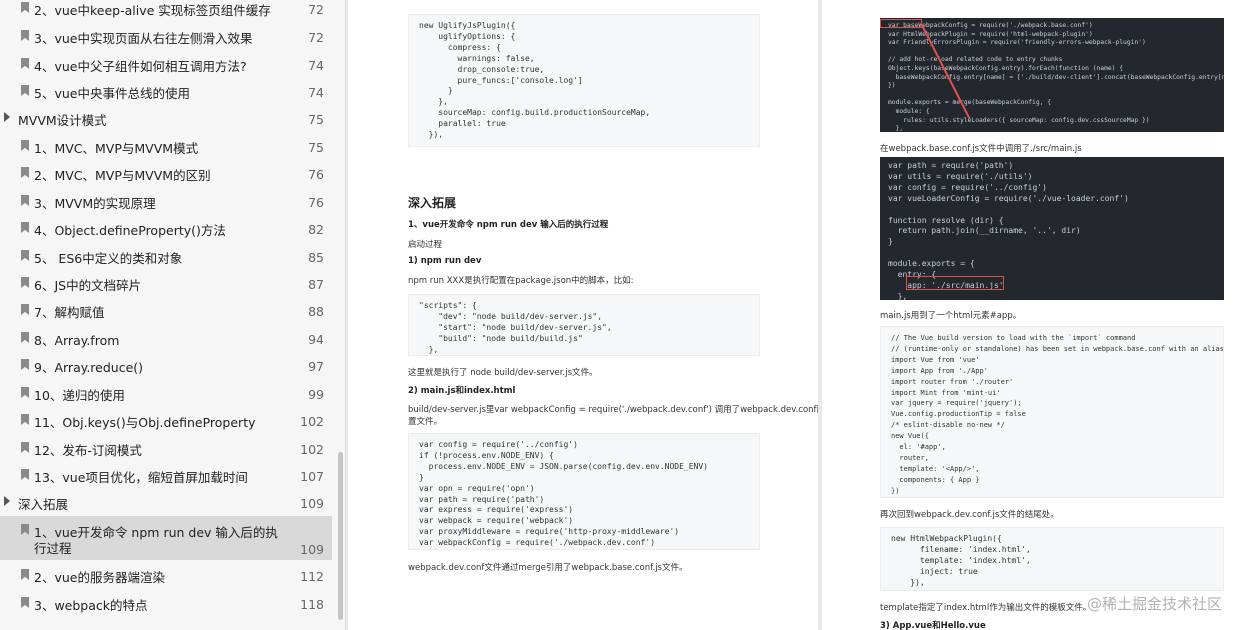 The image size is (1240, 630). Describe the element at coordinates (316, 394) in the screenshot. I see `toc-page-number: 99` at that location.